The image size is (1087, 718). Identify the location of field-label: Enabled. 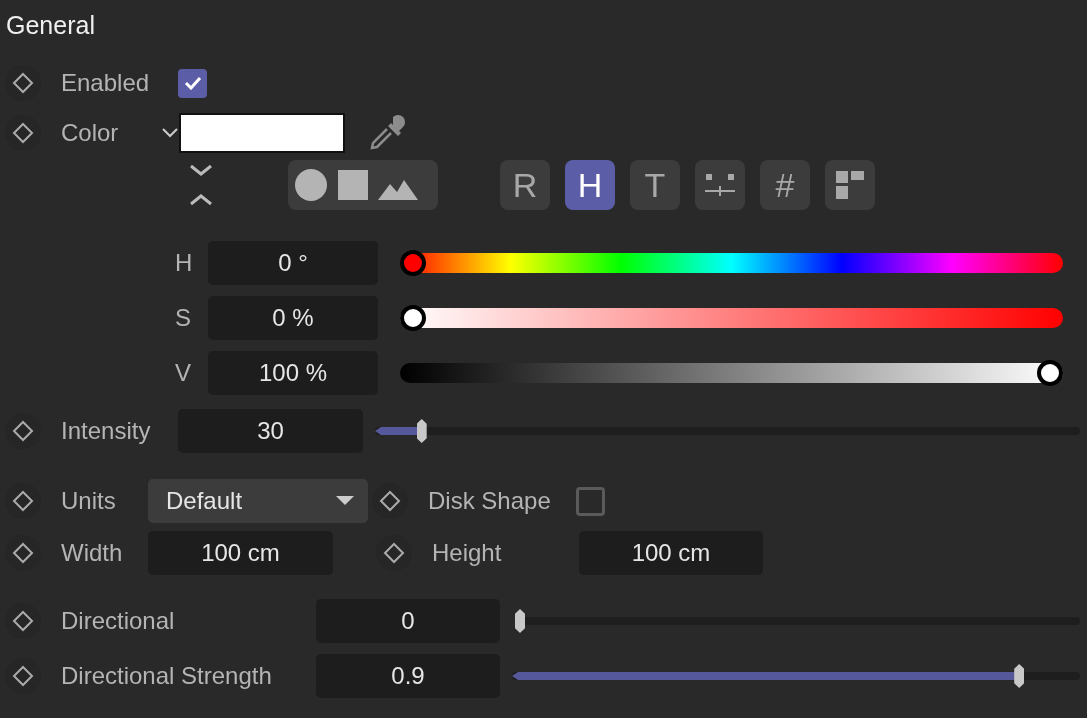
(106, 83).